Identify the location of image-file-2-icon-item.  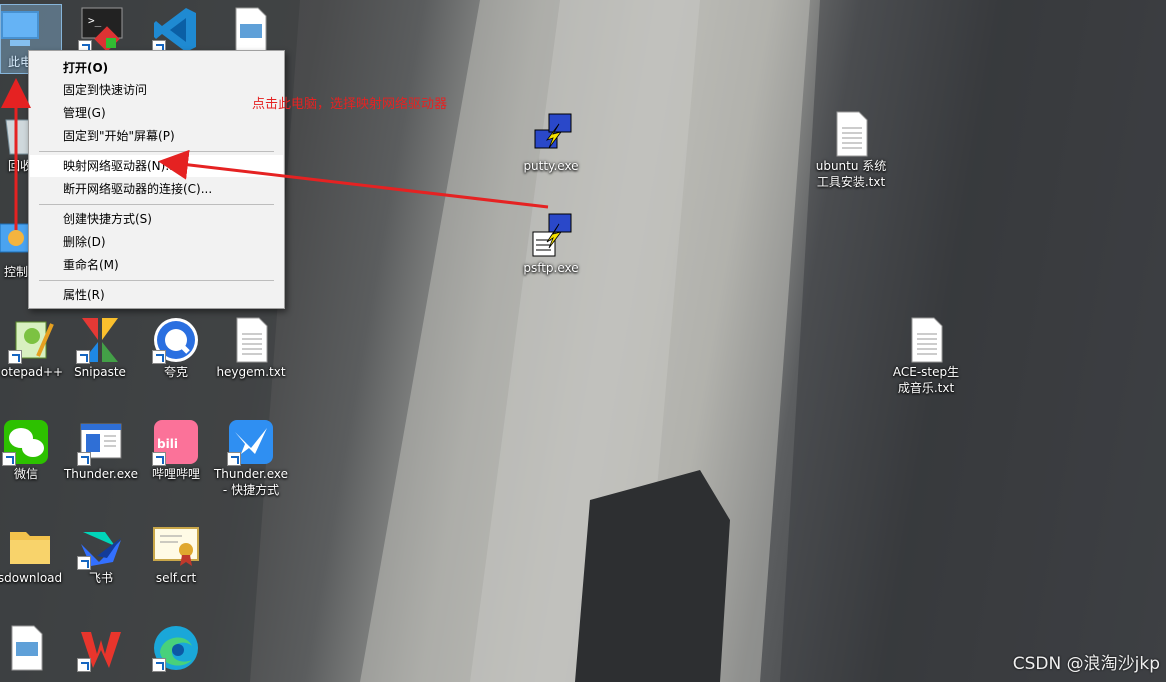
(33, 648).